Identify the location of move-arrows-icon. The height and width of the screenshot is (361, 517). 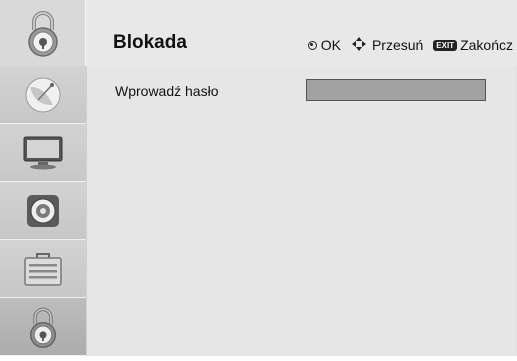
(359, 45).